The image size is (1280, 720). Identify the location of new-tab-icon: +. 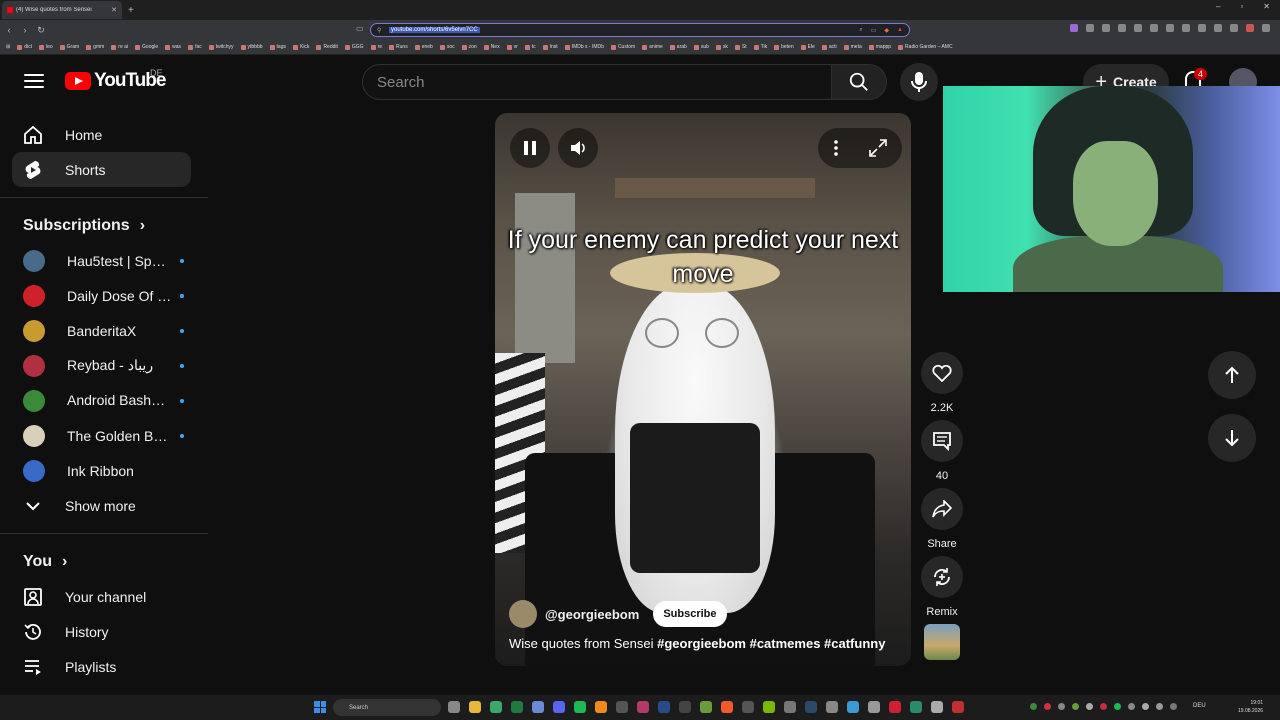
(131, 10).